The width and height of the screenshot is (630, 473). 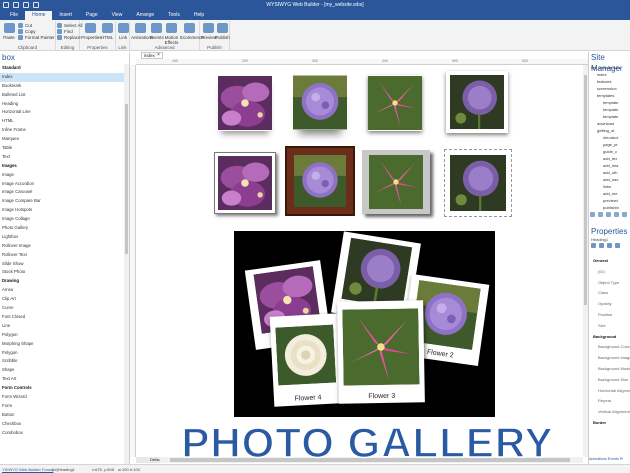 What do you see at coordinates (396, 182) in the screenshot?
I see `gallery-thumb-lily-gray` at bounding box center [396, 182].